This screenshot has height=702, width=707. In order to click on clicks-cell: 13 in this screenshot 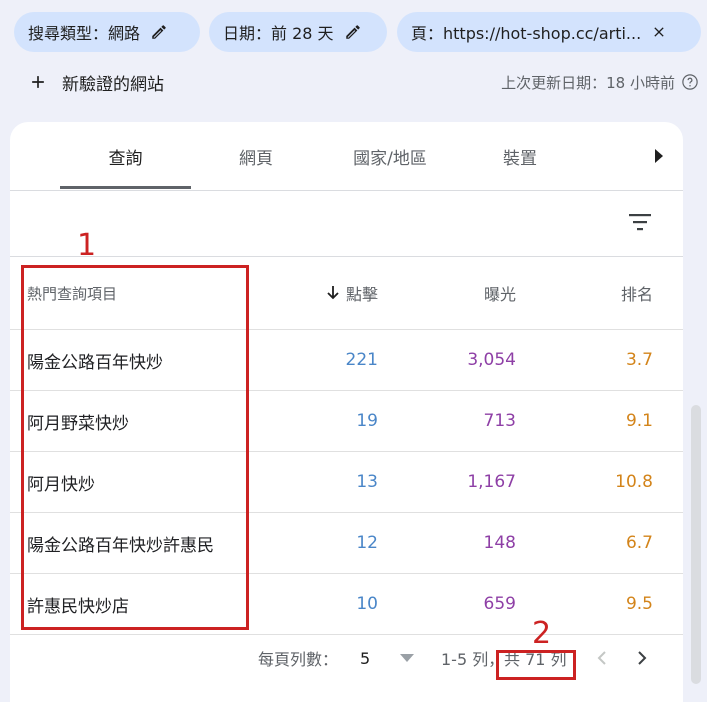, I will do `click(367, 482)`.